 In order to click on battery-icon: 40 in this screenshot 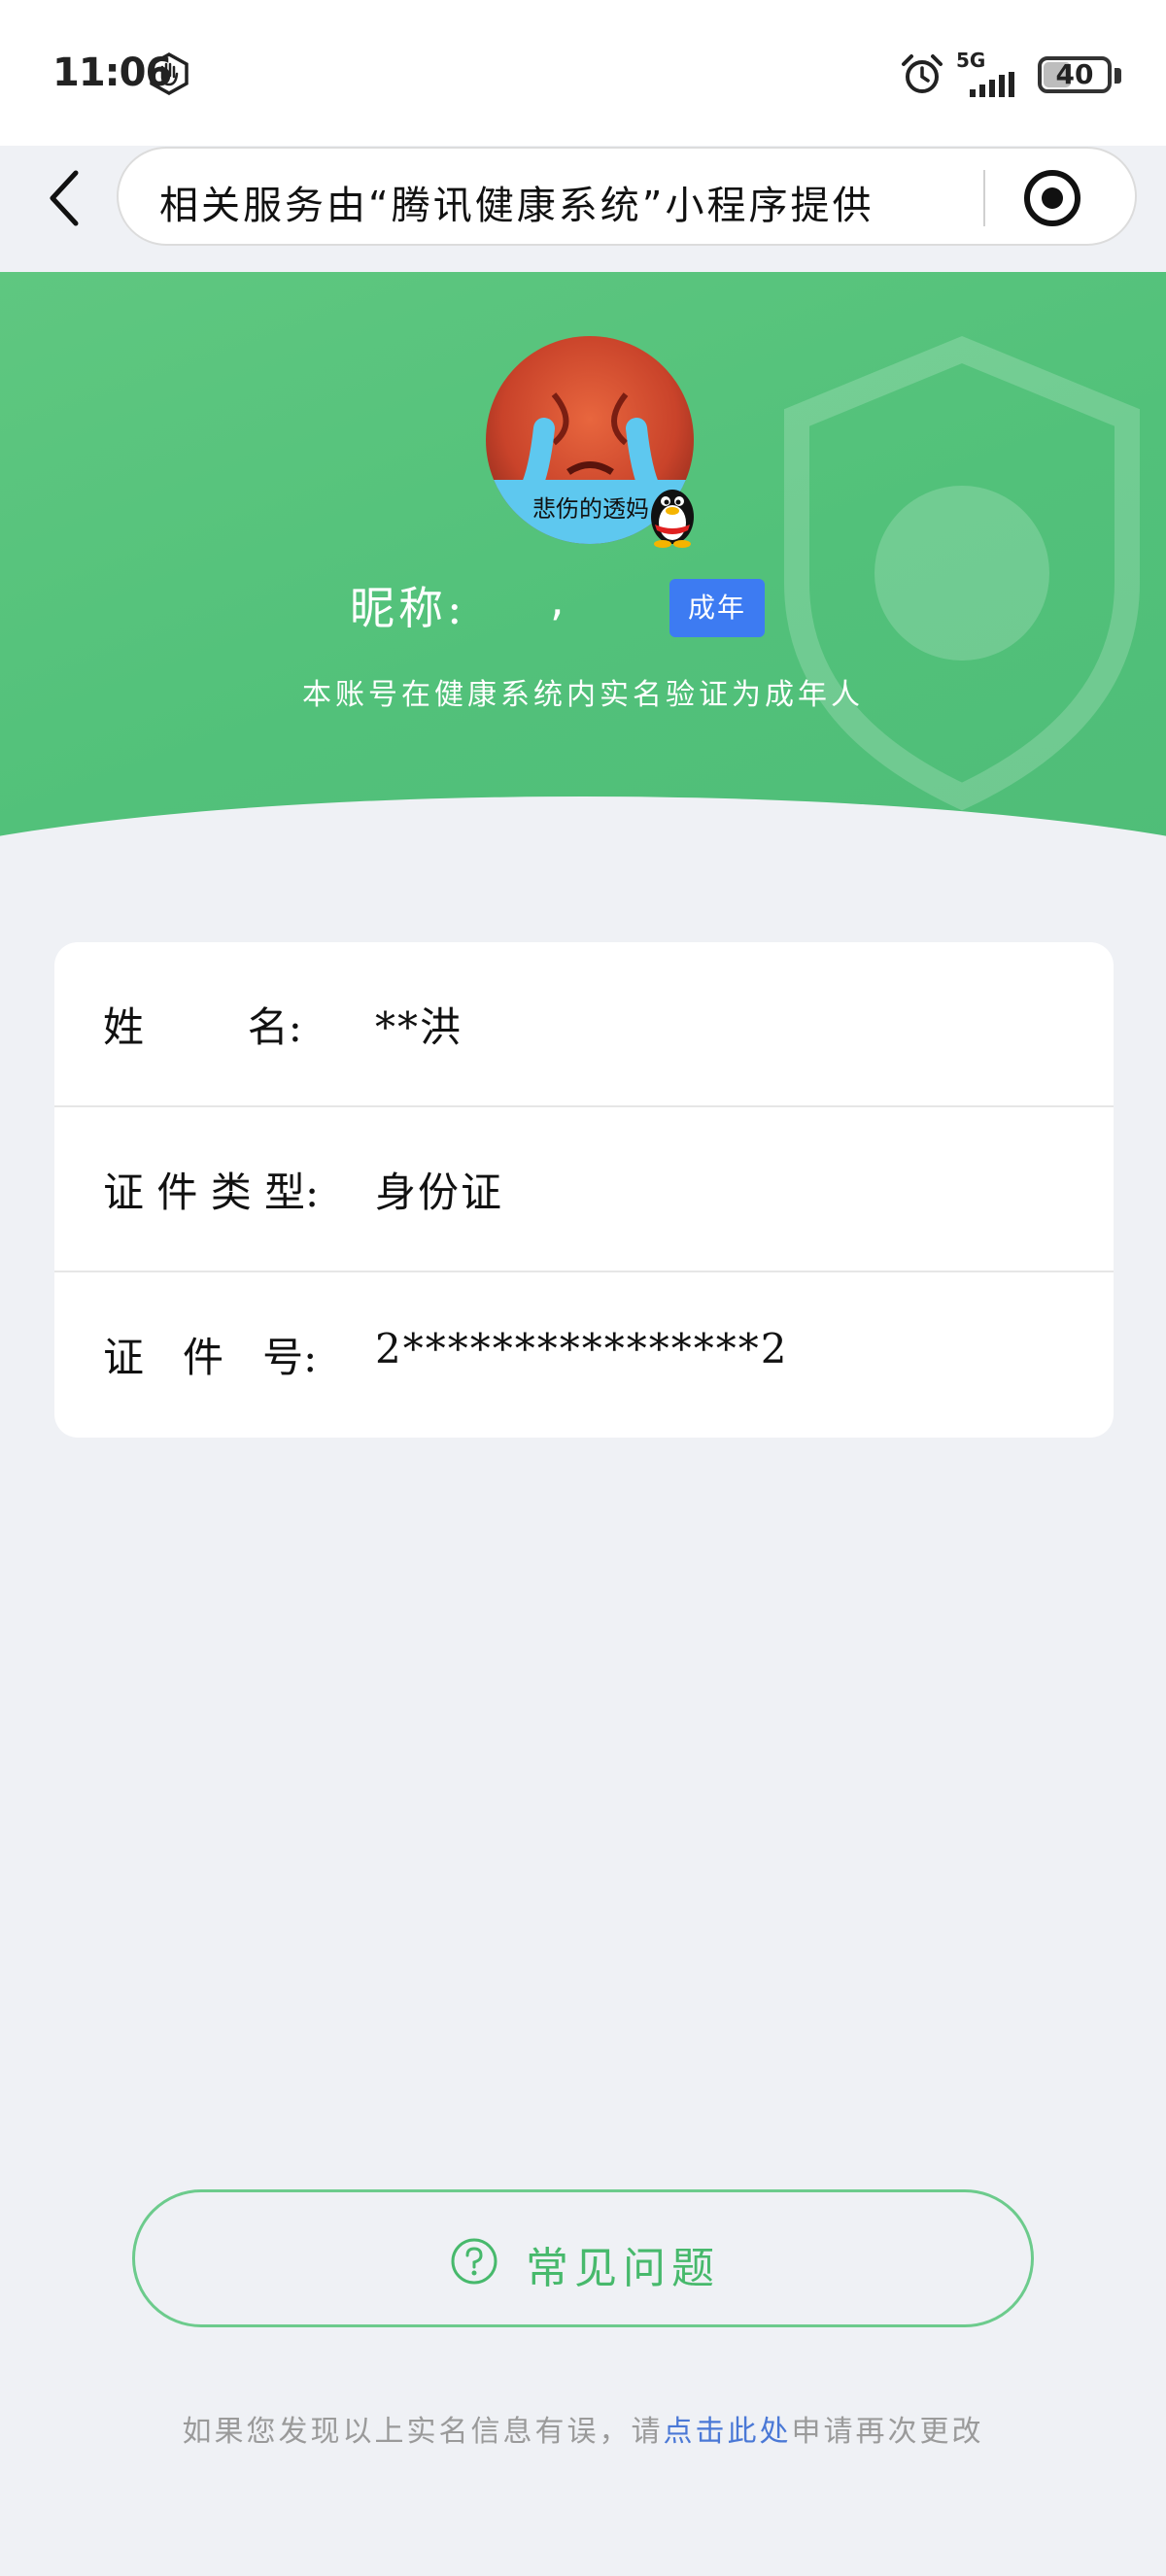, I will do `click(1079, 74)`.